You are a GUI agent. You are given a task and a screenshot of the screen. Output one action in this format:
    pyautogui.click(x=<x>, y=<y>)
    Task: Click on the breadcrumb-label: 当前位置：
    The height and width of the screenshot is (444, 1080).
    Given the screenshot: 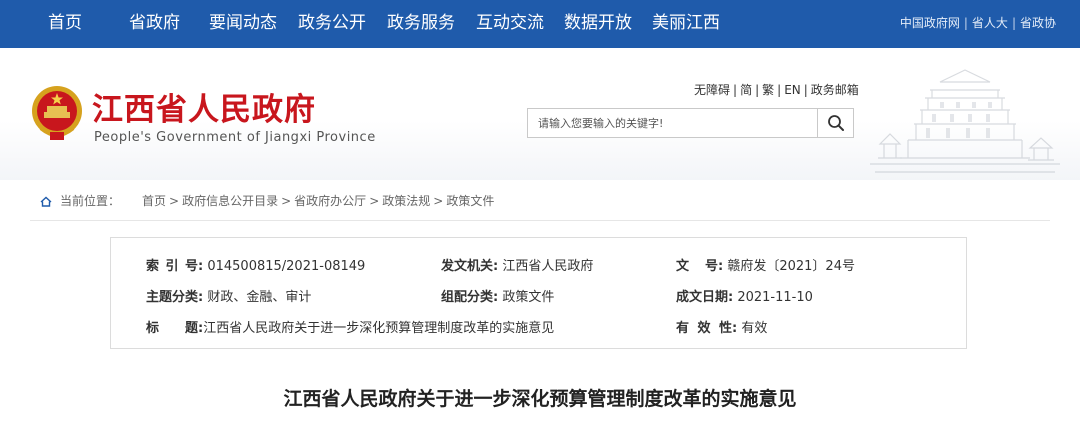 What is the action you would take?
    pyautogui.click(x=90, y=201)
    